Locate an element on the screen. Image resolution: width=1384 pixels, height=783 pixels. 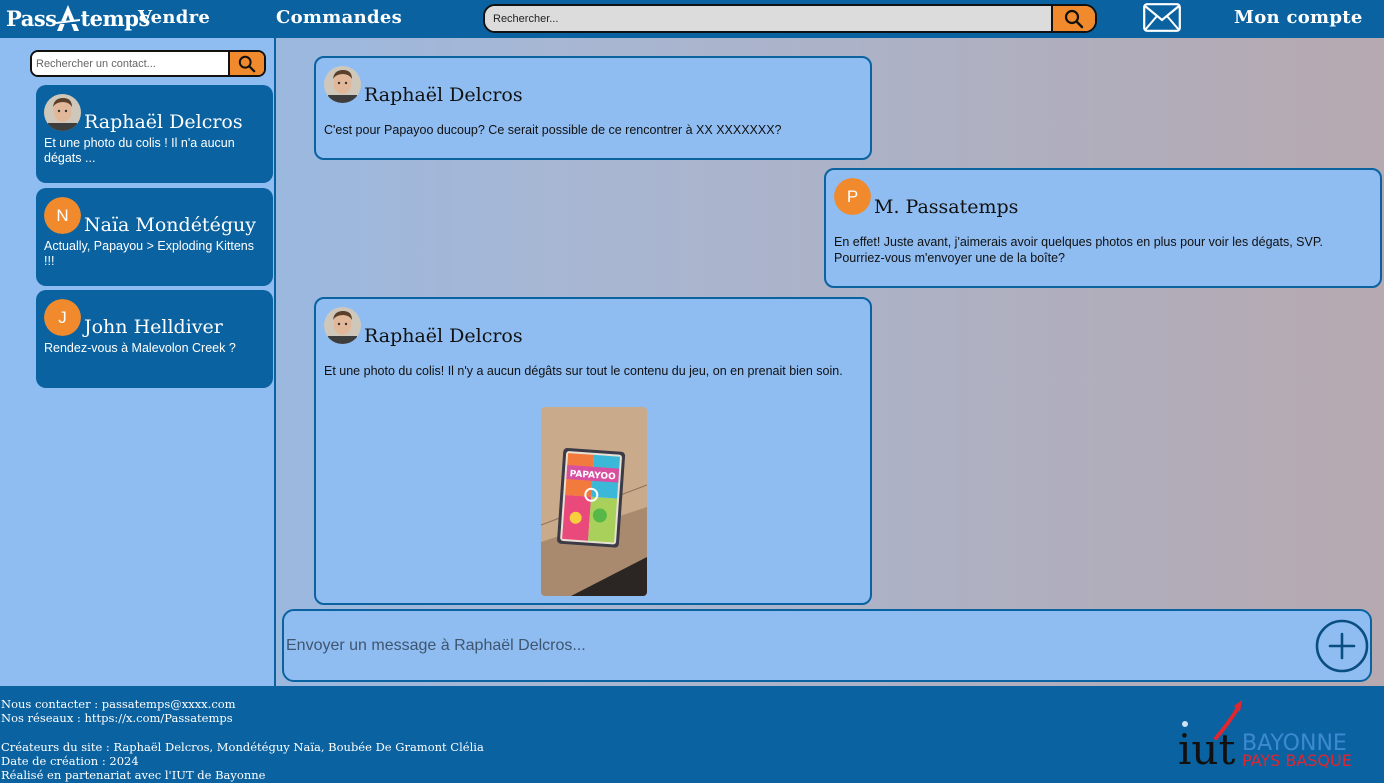
add-plus-icon is located at coordinates (1342, 646).